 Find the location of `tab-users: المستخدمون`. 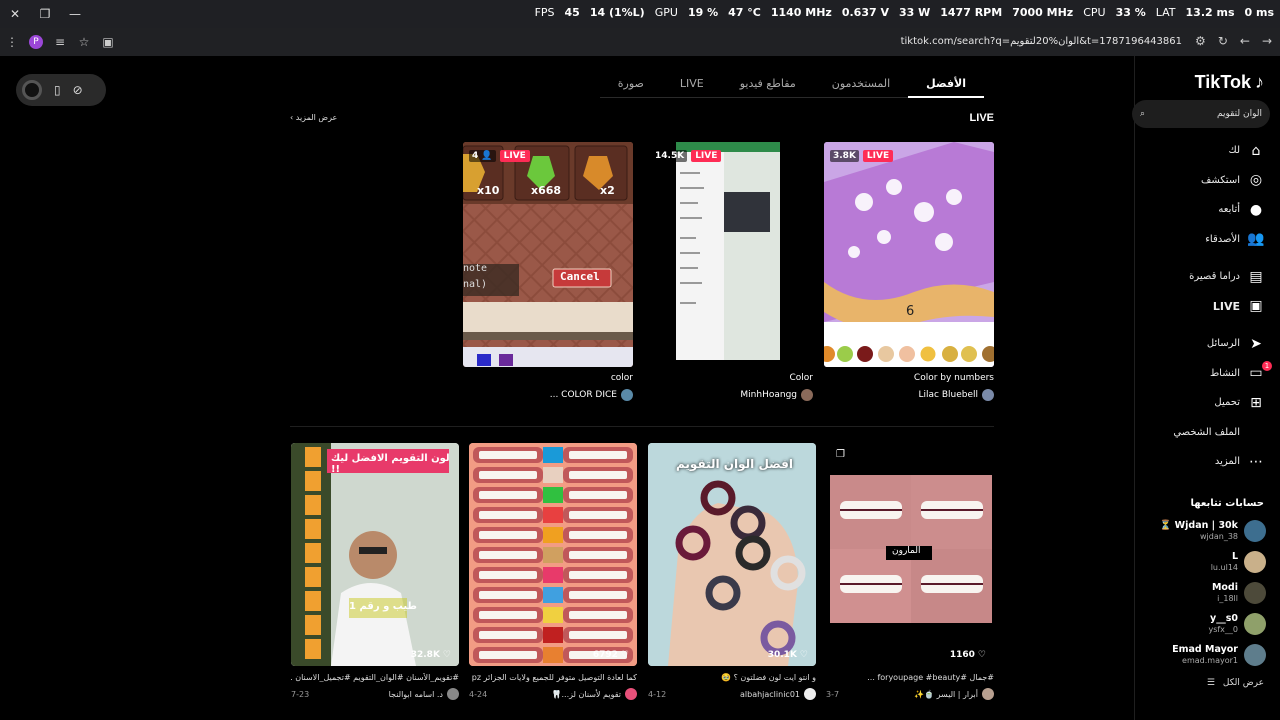

tab-users: المستخدمون is located at coordinates (861, 86).